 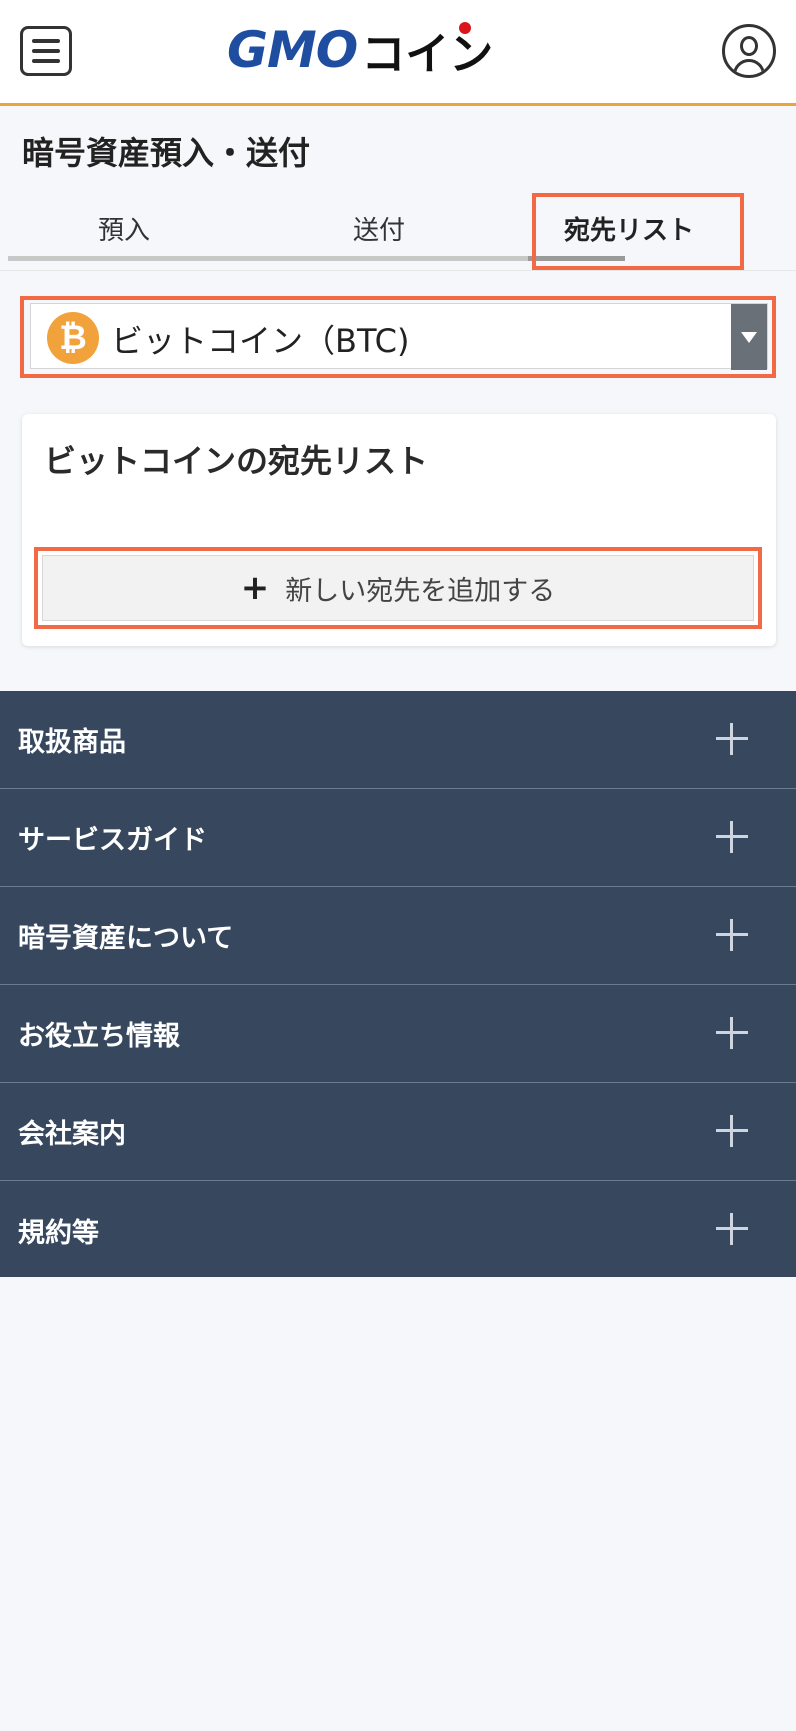 What do you see at coordinates (112, 840) in the screenshot?
I see `footer-nav-label: サービスガイド` at bounding box center [112, 840].